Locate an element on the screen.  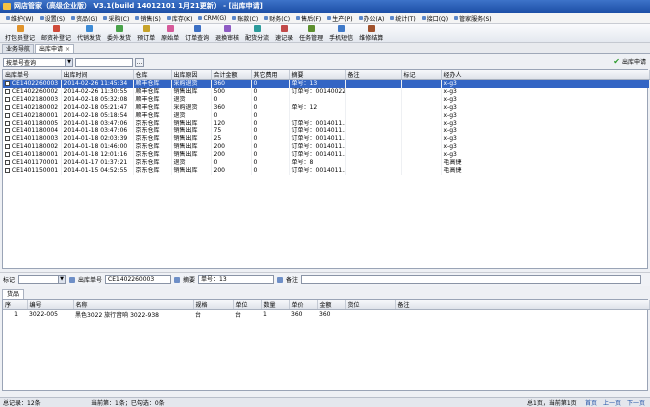
goods-column-header: 货位 is located at coordinates (370, 305).